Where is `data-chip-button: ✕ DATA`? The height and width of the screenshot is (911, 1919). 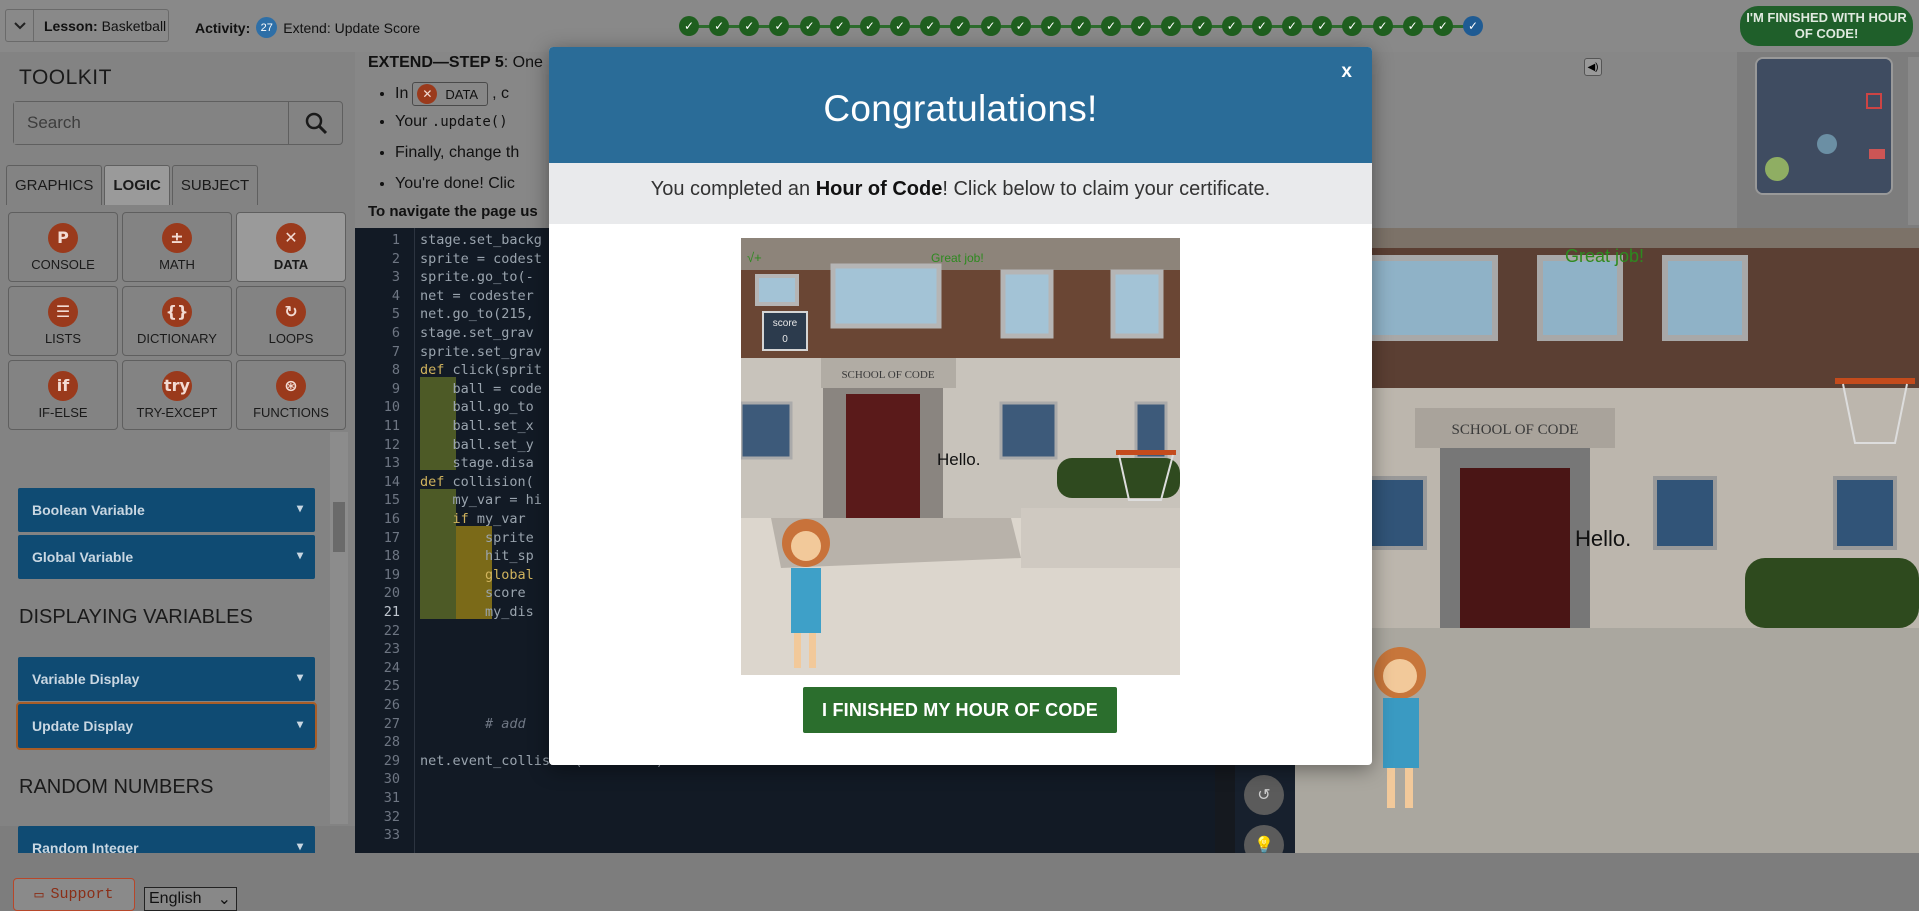
data-chip-button: ✕ DATA is located at coordinates (450, 94).